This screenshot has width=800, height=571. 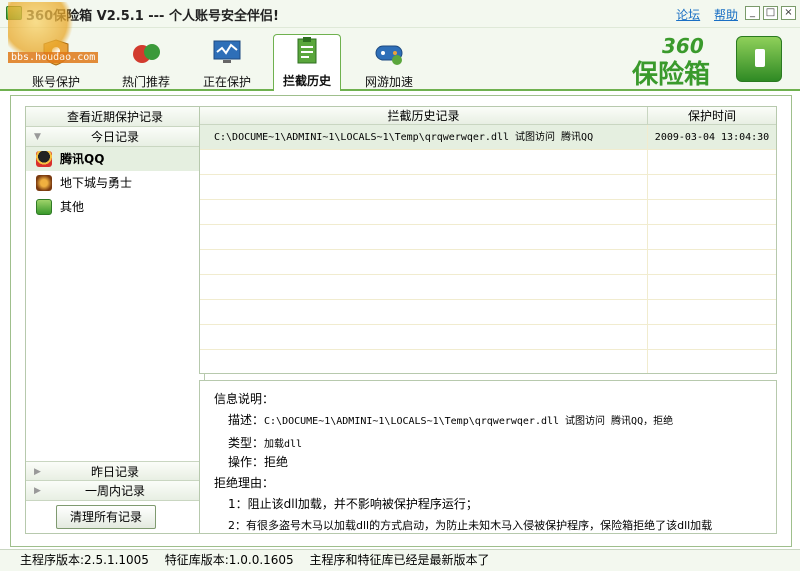 I want to click on brand-logo: 360 保险箱, so click(x=707, y=62).